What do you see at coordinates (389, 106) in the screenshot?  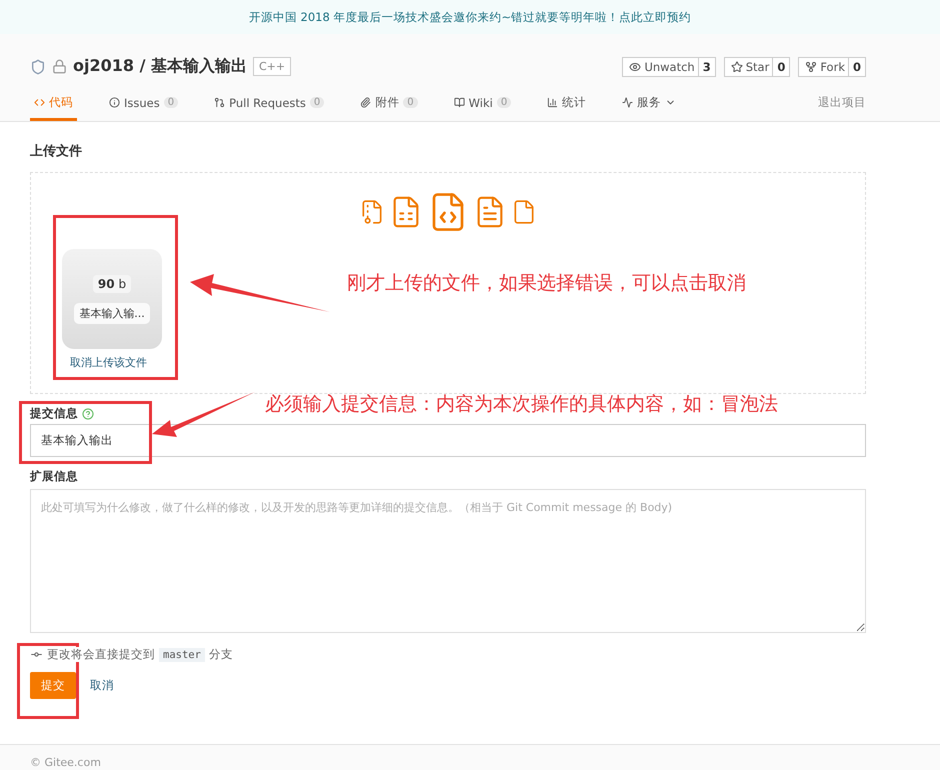 I see `nav-tab: 附件 0` at bounding box center [389, 106].